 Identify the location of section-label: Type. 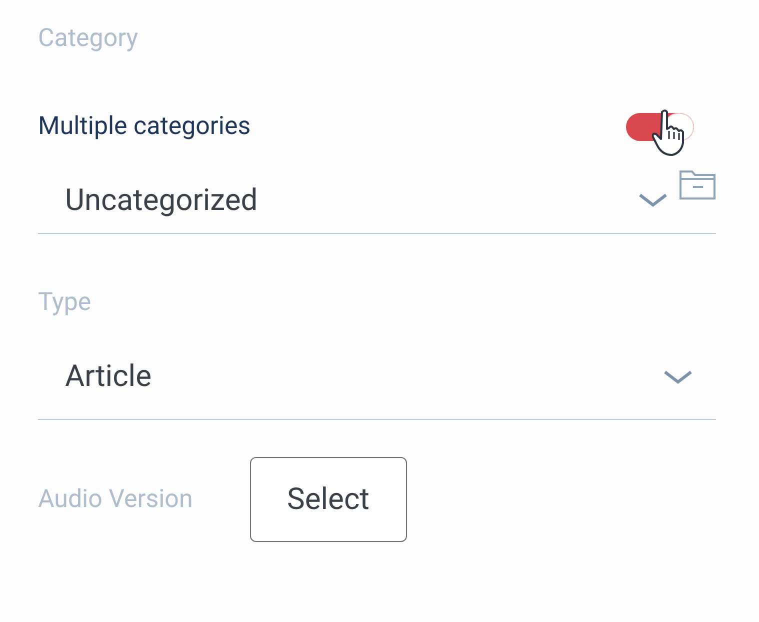
(65, 302).